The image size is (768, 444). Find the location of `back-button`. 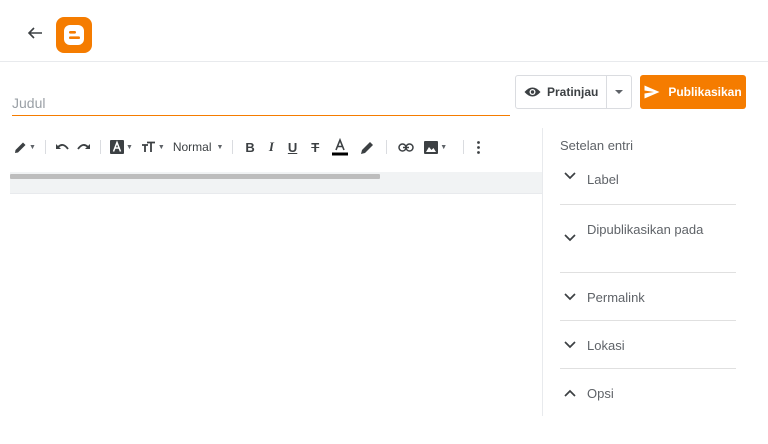

back-button is located at coordinates (35, 33).